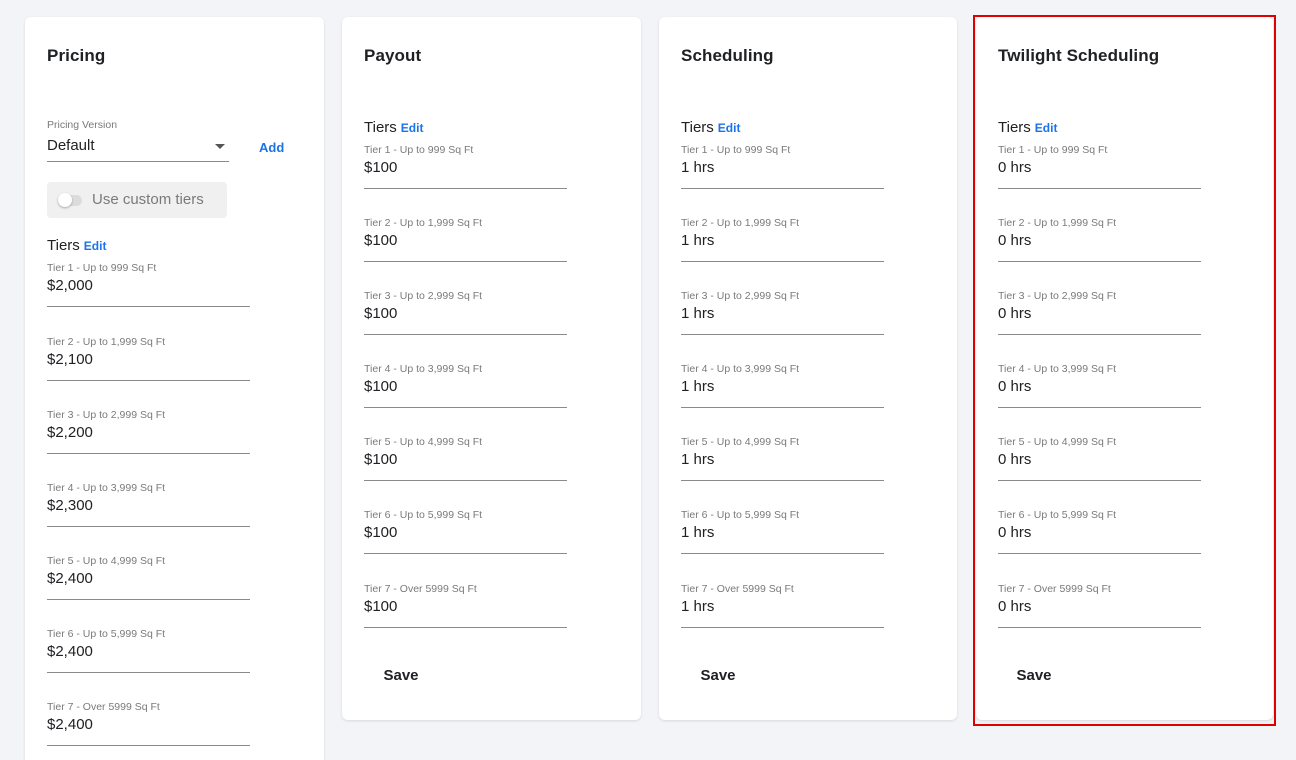  What do you see at coordinates (148, 431) in the screenshot?
I see `pricing-tier-3-field: Tier 3 - Up to 2,999 Sq Ft $2,200` at bounding box center [148, 431].